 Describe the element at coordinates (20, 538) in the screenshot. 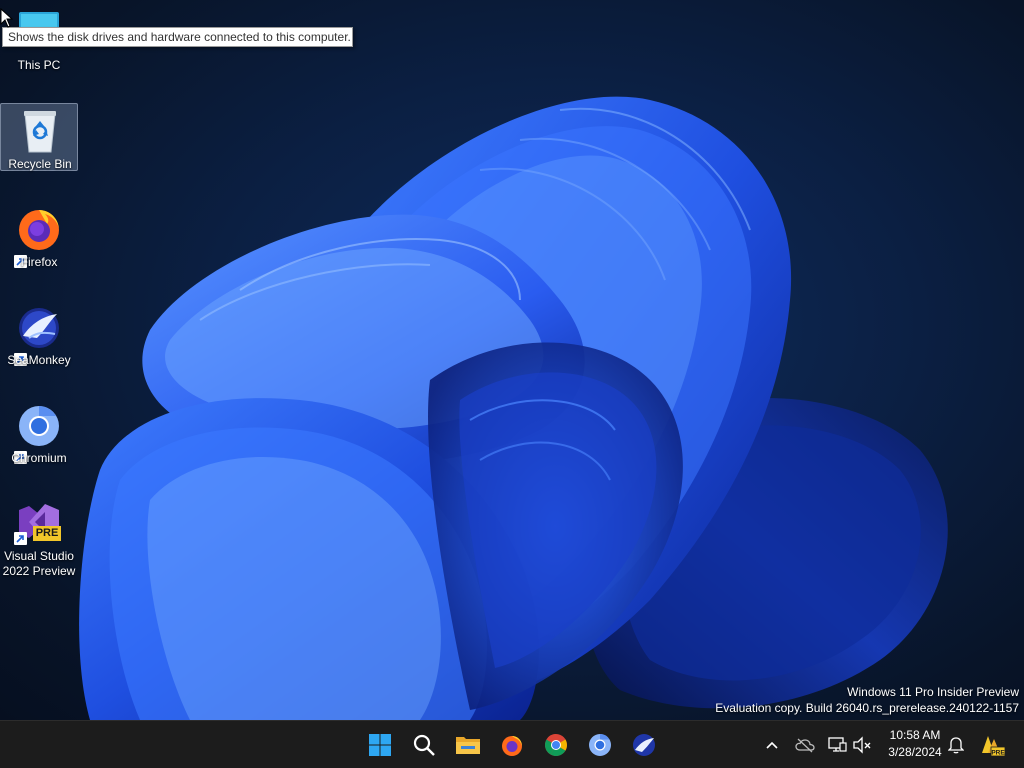

I see `shortcut-arrow-icon` at that location.